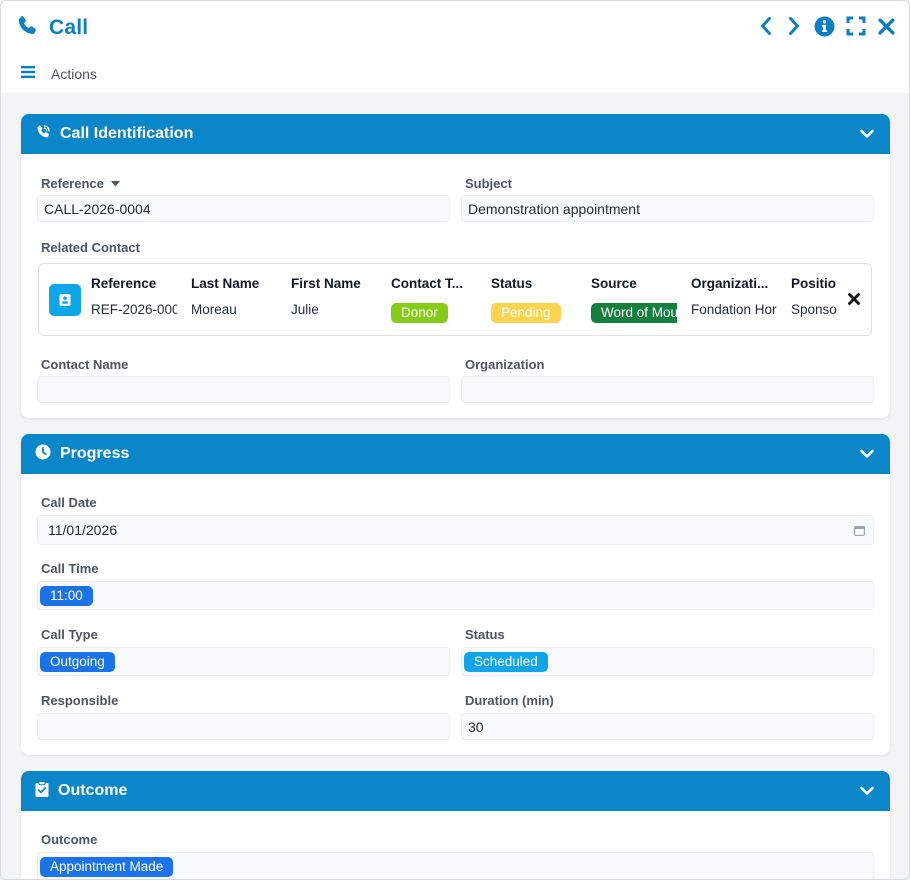 This screenshot has width=910, height=880. I want to click on outcome-field: Appointment Made, so click(455, 865).